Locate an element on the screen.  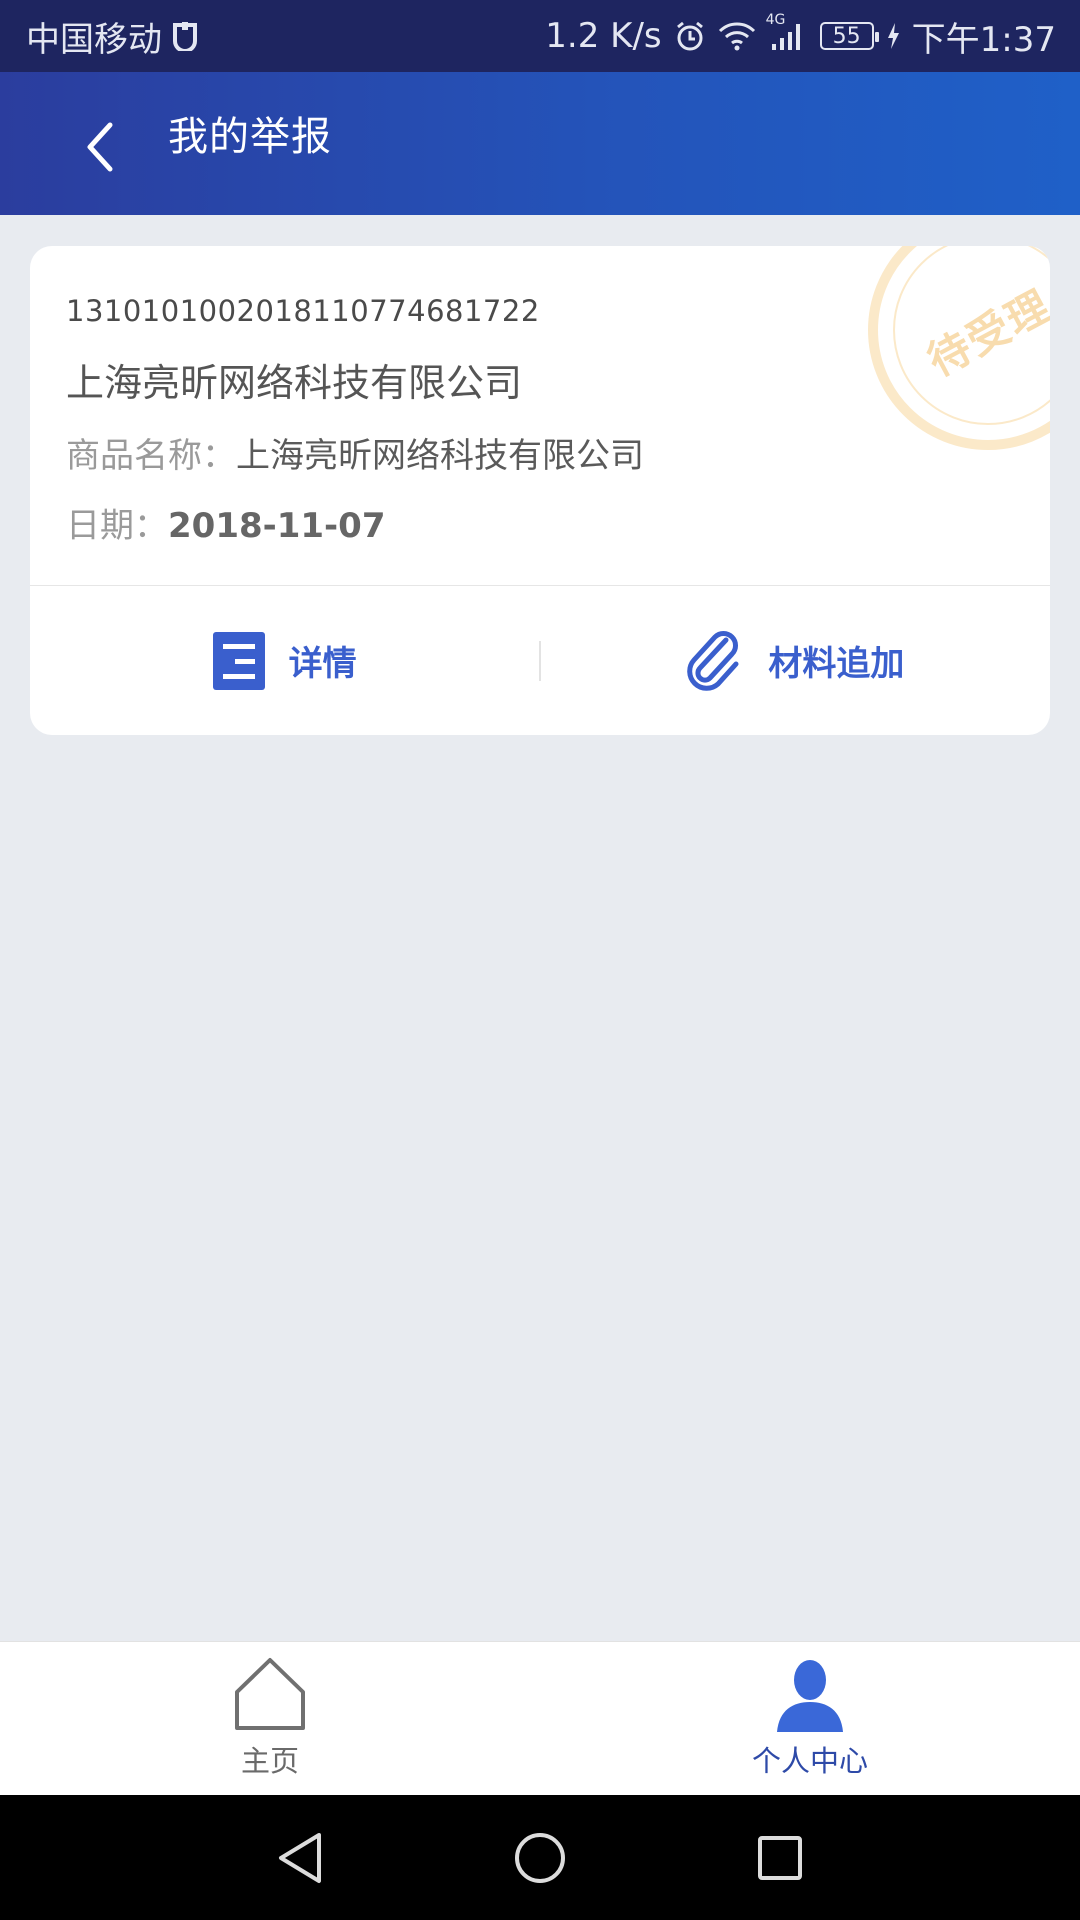
carrier-name: 中国移动 is located at coordinates (94, 39).